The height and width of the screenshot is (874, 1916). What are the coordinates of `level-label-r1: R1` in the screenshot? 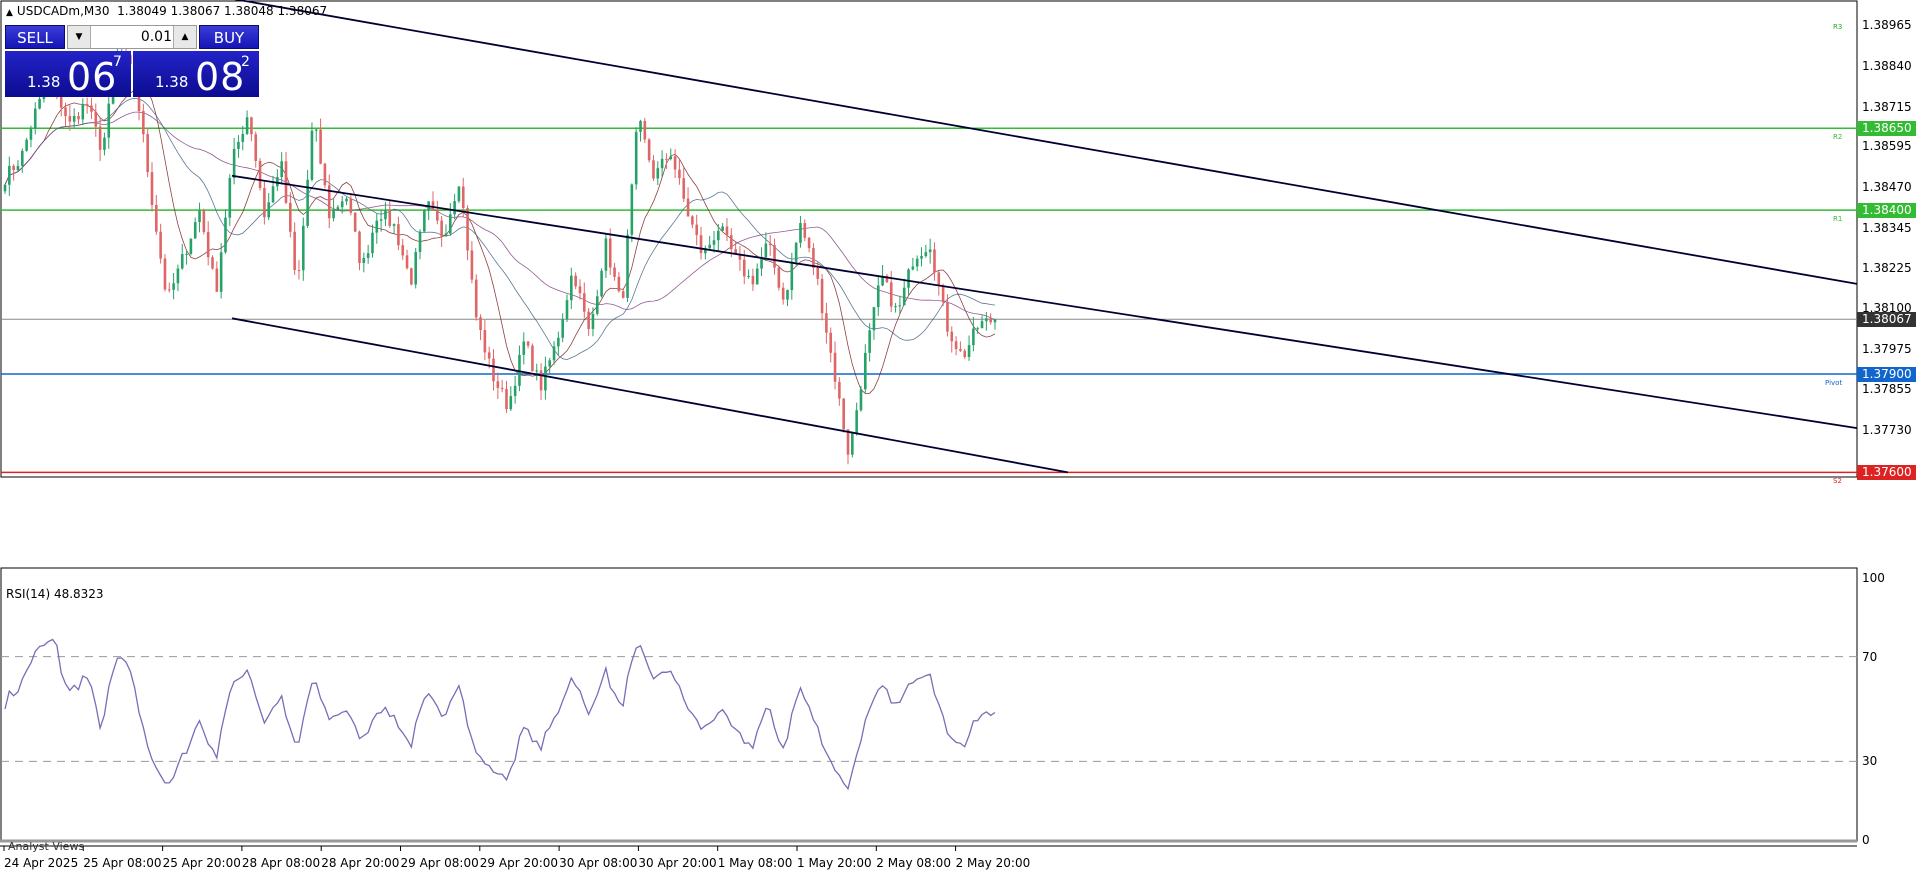 It's located at (1838, 219).